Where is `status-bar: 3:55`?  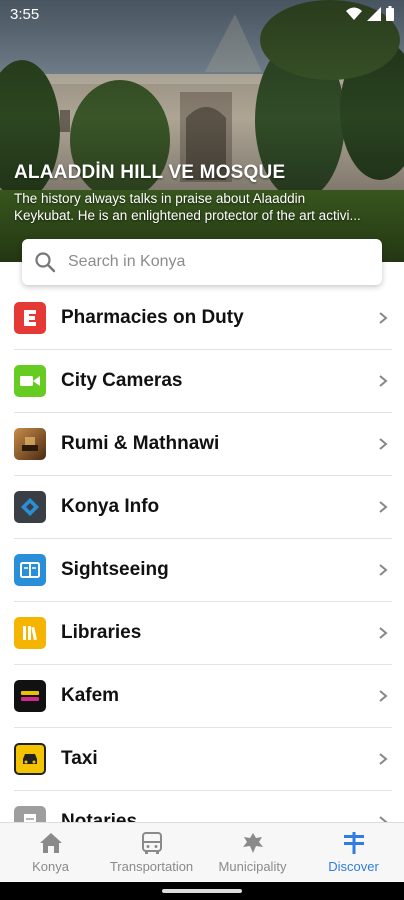
status-bar: 3:55 is located at coordinates (202, 15).